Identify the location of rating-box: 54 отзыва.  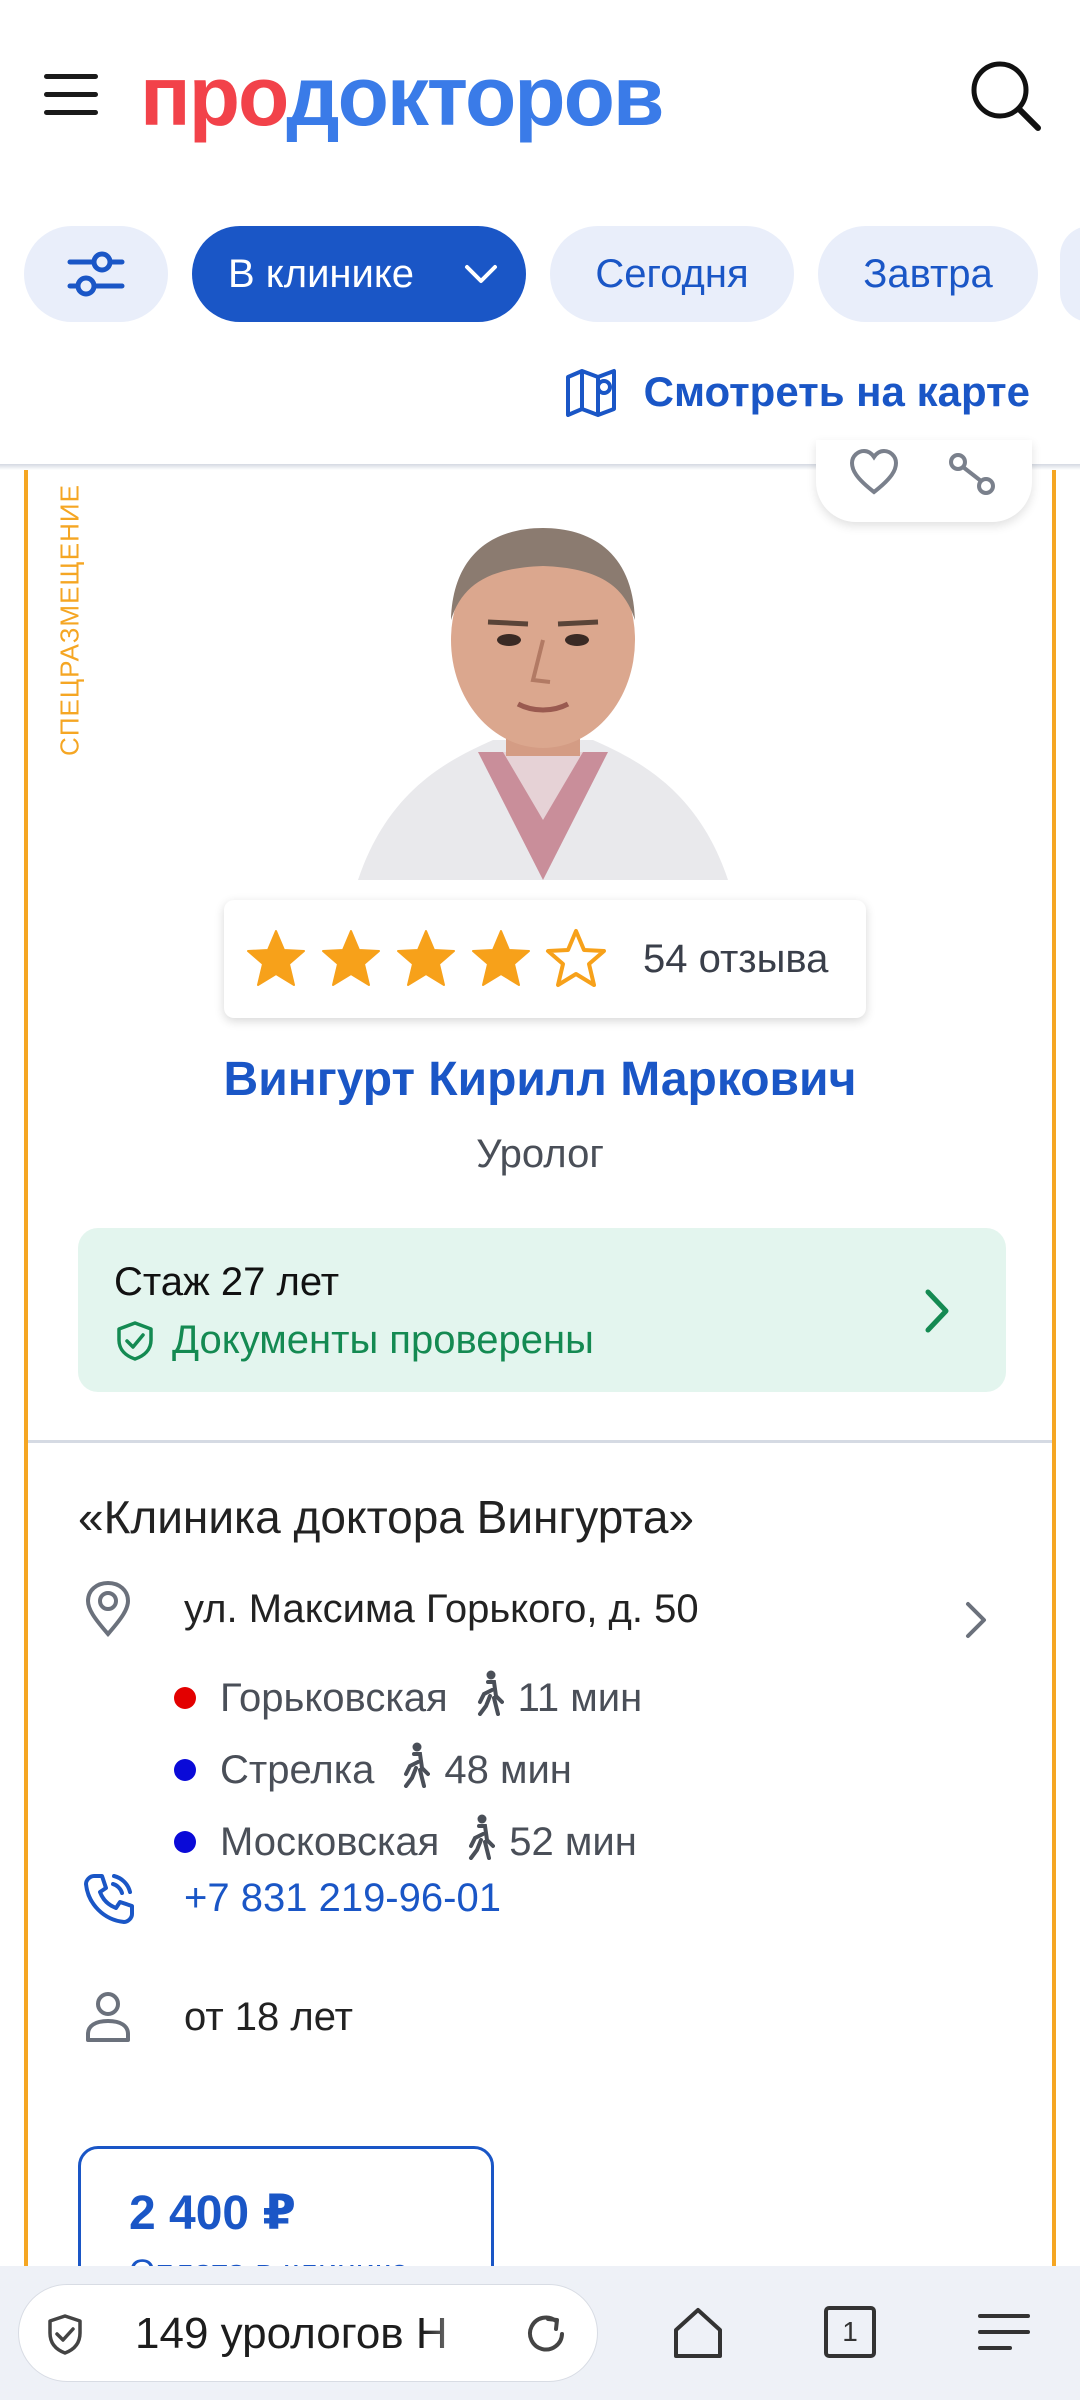
(545, 959).